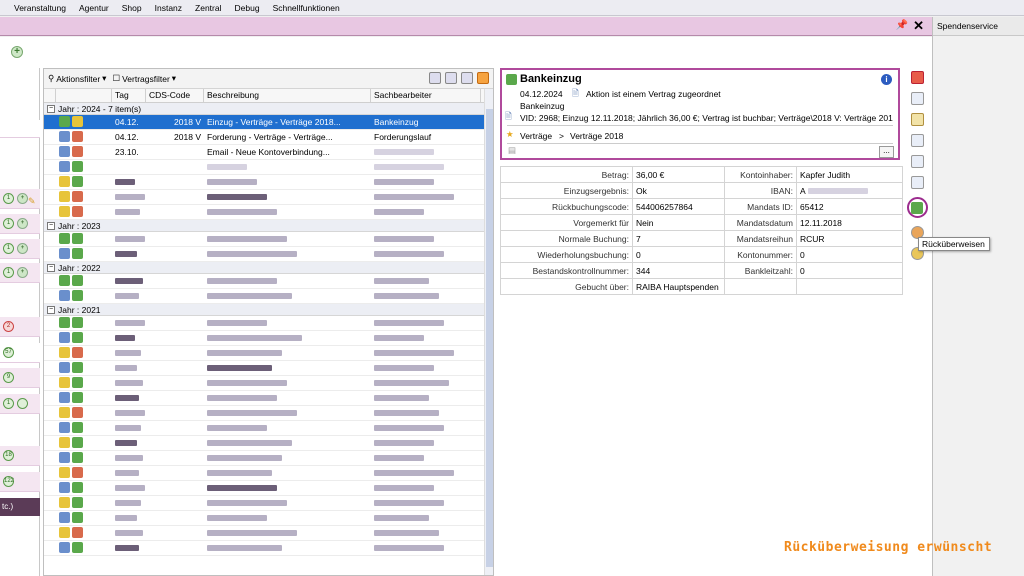 This screenshot has width=1024, height=576. I want to click on group-label: Jahr : 2022, so click(79, 267).